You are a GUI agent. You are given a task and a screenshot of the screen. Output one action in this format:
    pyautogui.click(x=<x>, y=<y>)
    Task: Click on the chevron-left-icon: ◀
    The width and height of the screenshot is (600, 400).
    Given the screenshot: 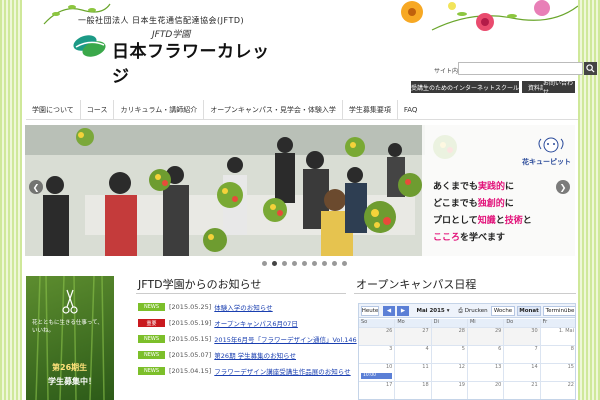 What is the action you would take?
    pyautogui.click(x=389, y=311)
    